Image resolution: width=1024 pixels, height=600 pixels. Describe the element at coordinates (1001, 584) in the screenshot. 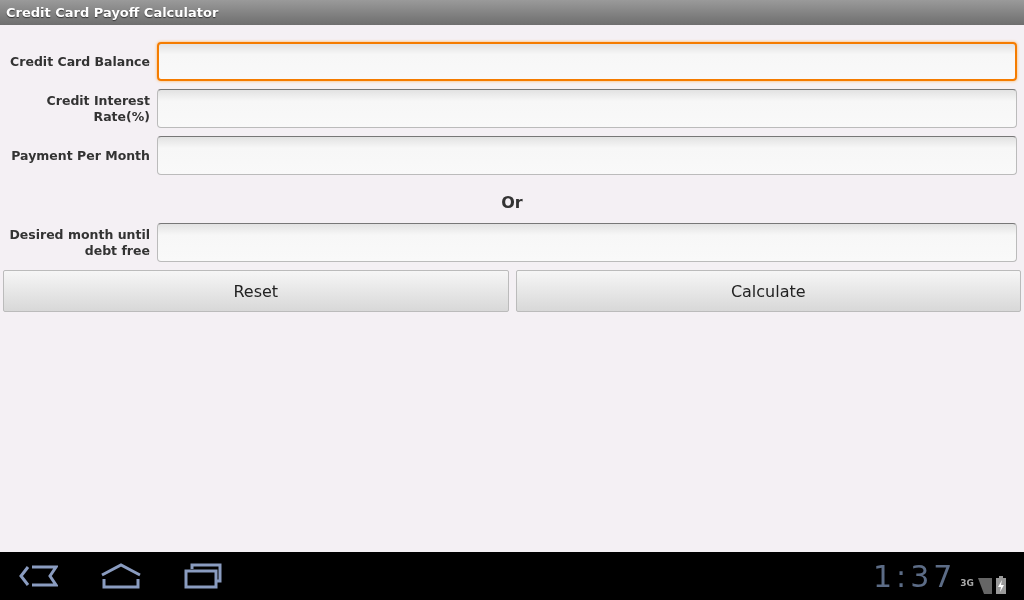

I see `battery-icon` at that location.